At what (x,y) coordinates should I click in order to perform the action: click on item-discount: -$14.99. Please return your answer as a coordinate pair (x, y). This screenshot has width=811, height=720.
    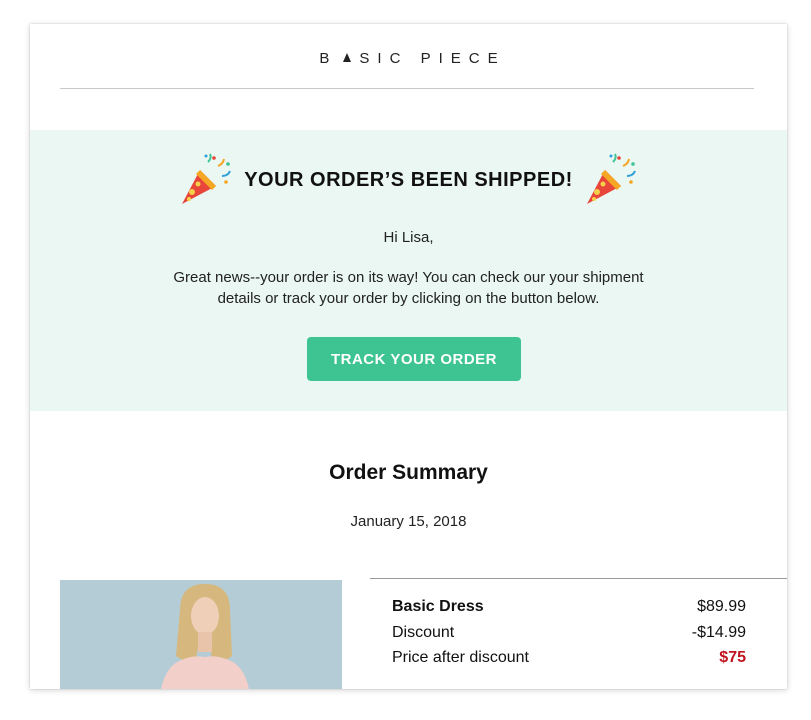
    Looking at the image, I should click on (718, 632).